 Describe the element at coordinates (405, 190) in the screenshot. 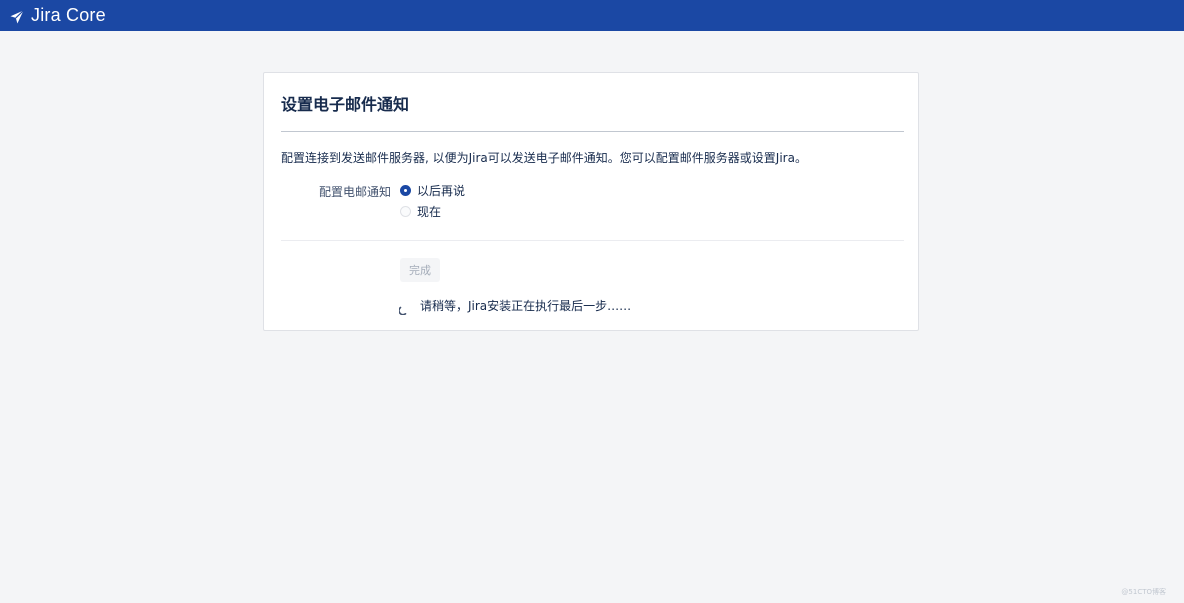

I see `radio-checked-icon` at that location.